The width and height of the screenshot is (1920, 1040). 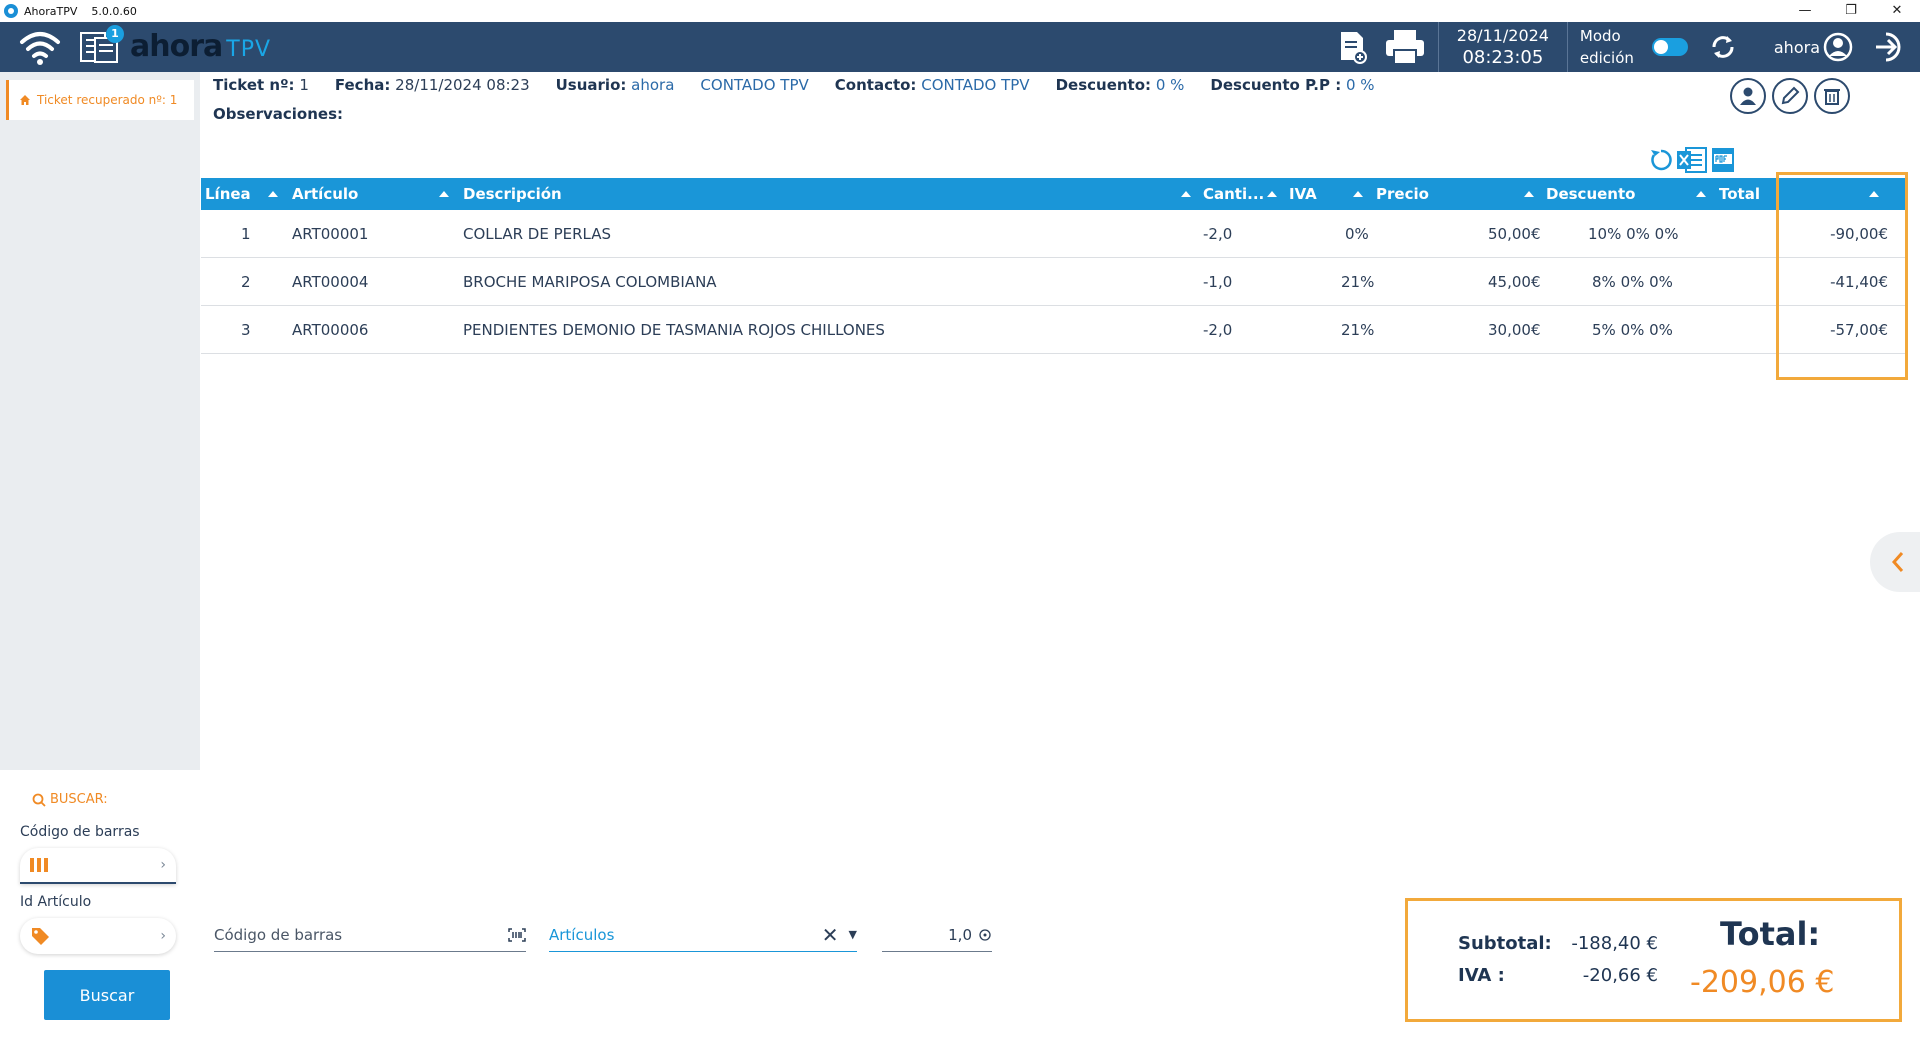 What do you see at coordinates (1661, 160) in the screenshot?
I see `refresh-icon` at bounding box center [1661, 160].